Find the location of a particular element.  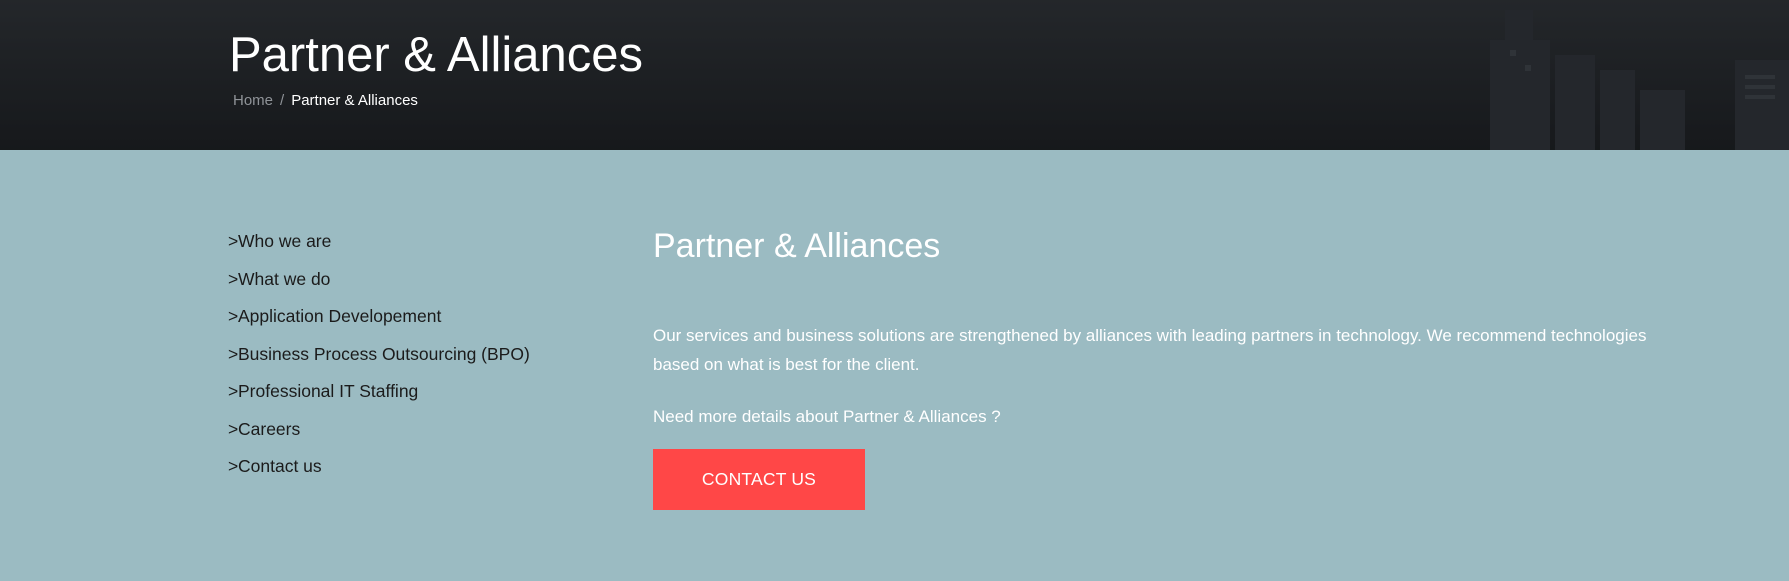

sidebar-item-application-development: >Application Developement is located at coordinates (379, 324).